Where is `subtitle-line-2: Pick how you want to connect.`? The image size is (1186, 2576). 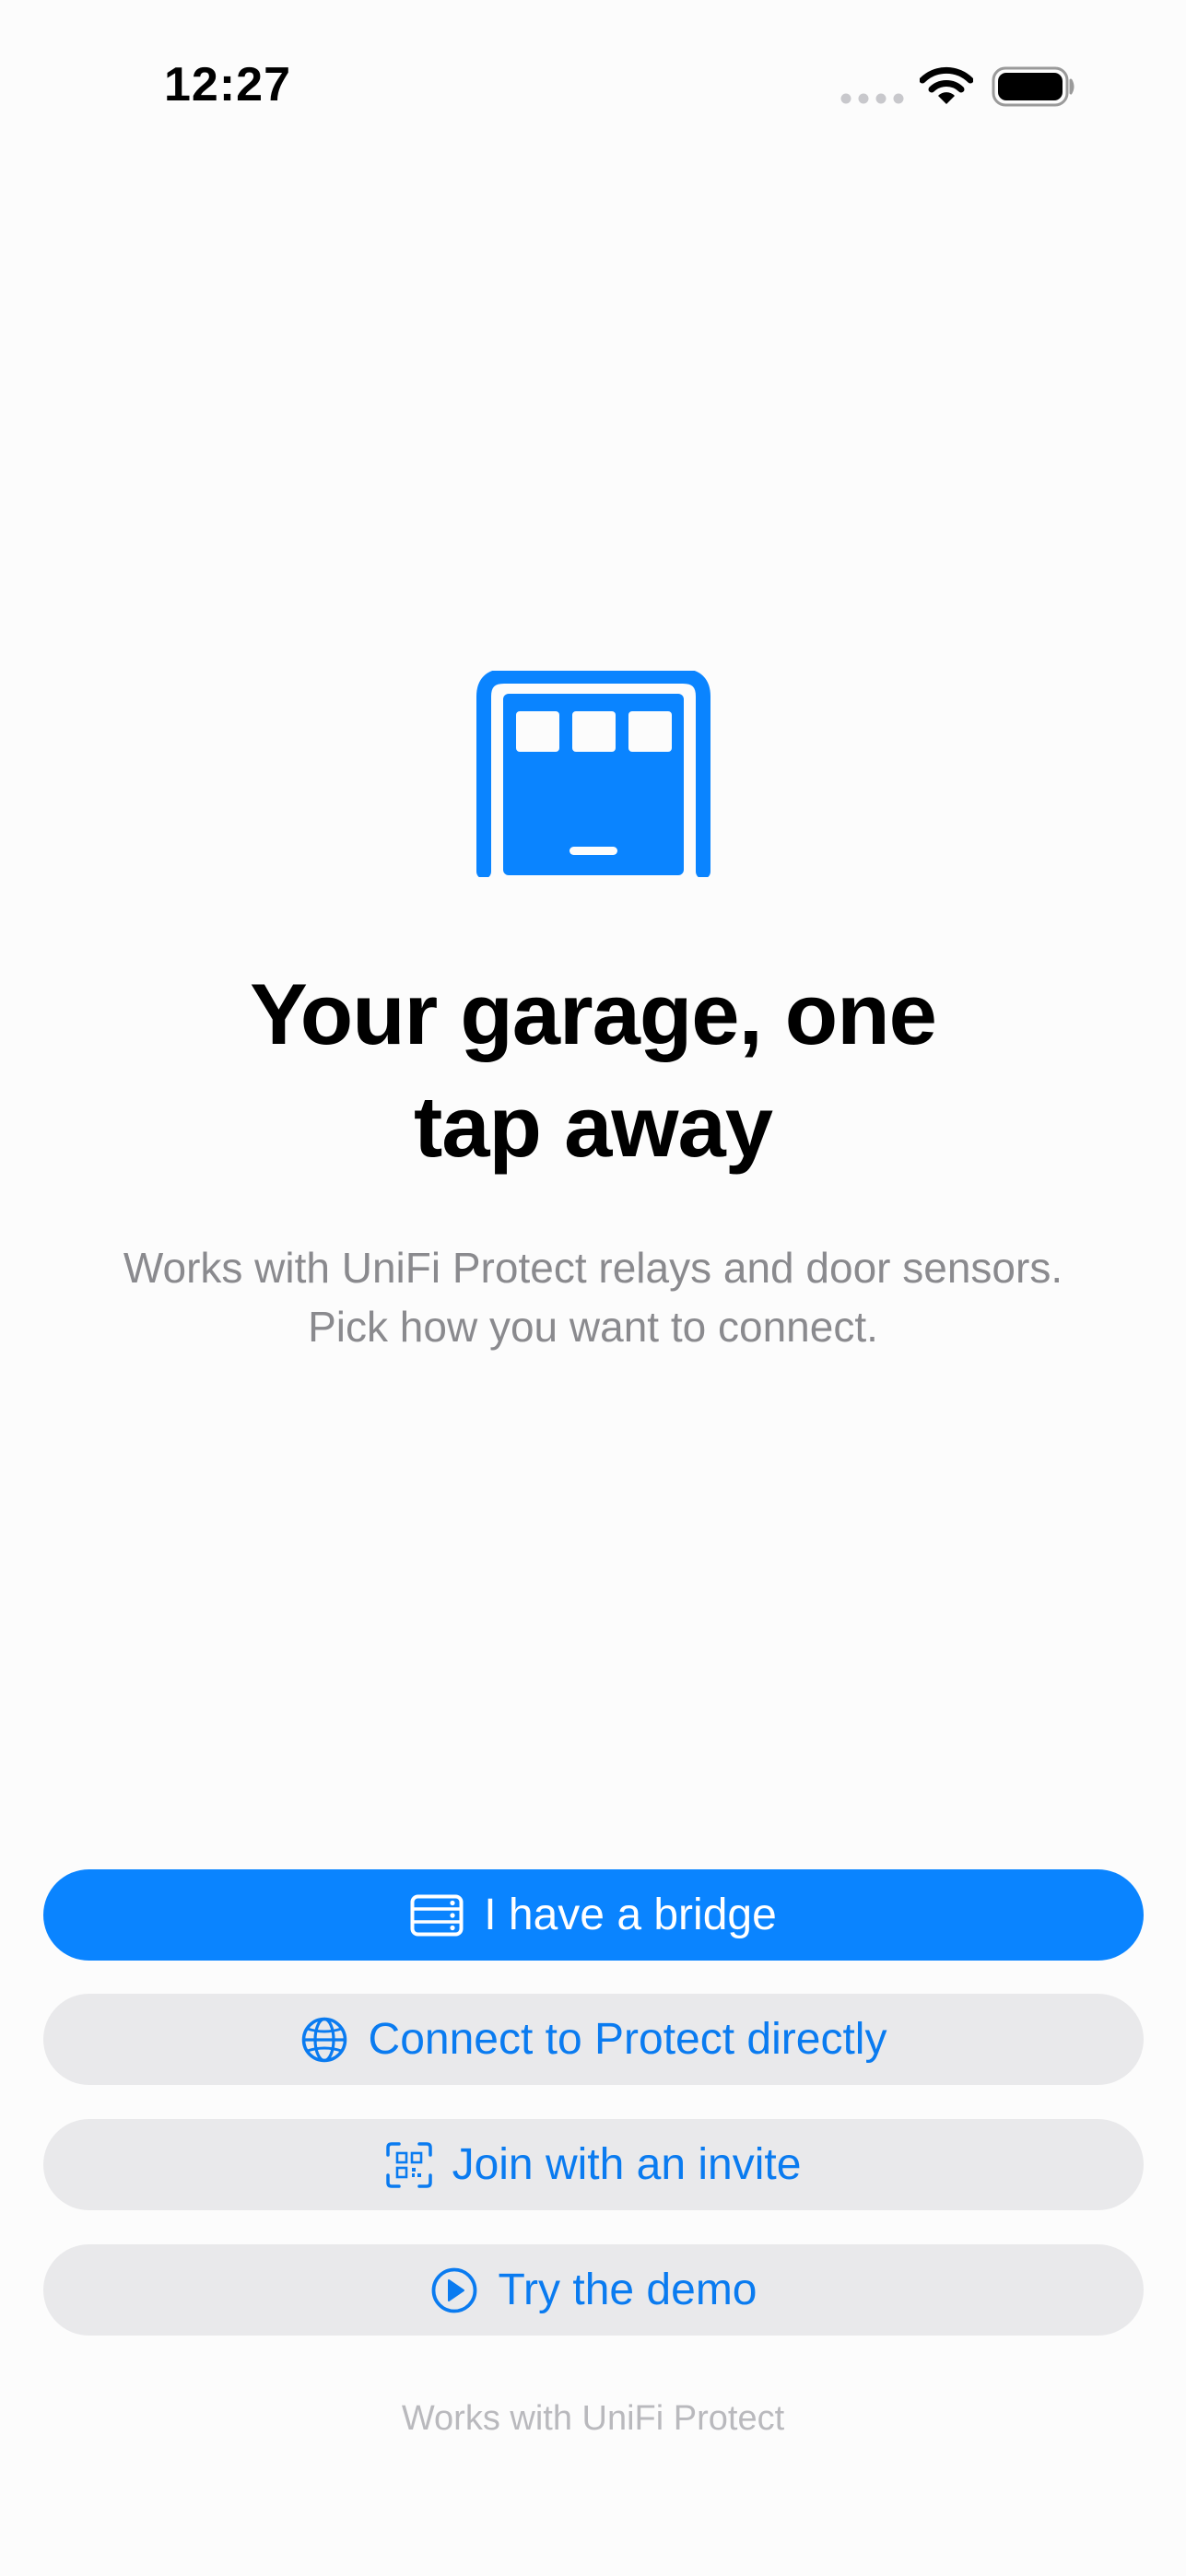
subtitle-line-2: Pick how you want to connect. is located at coordinates (593, 1327).